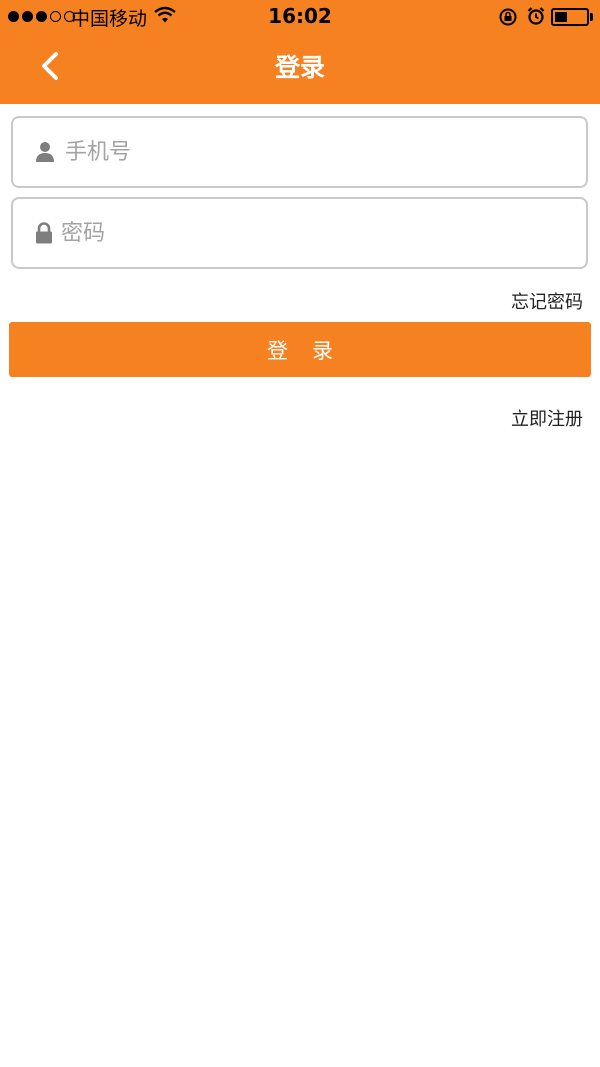  What do you see at coordinates (547, 418) in the screenshot?
I see `register-link: 立即注册` at bounding box center [547, 418].